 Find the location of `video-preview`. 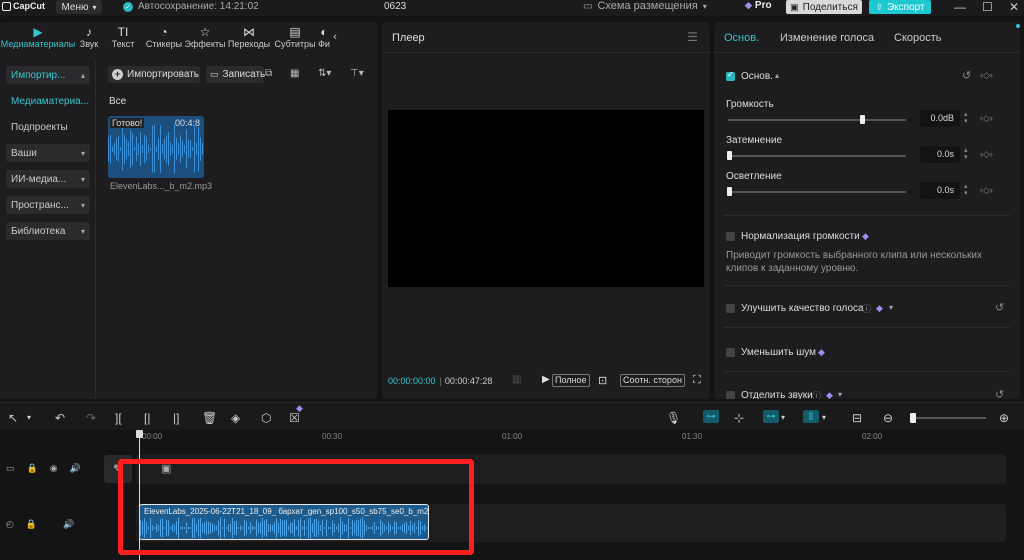

video-preview is located at coordinates (546, 198).